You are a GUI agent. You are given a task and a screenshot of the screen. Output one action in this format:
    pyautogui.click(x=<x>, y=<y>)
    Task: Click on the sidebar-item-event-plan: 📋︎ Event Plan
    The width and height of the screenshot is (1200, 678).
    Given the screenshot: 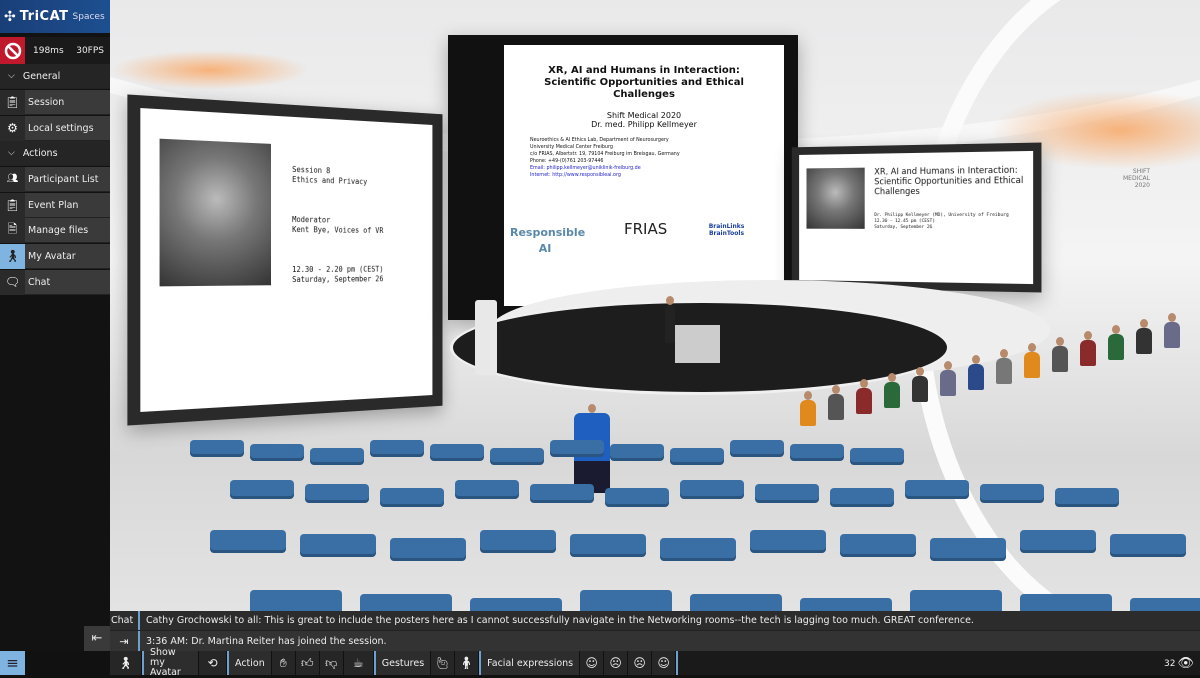 What is the action you would take?
    pyautogui.click(x=55, y=205)
    